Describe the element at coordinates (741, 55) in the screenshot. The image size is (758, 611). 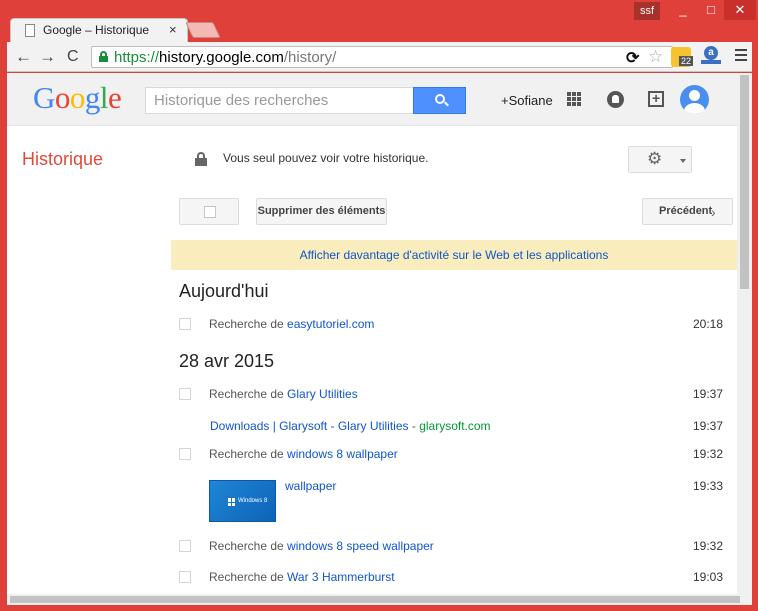
I see `menu-icon` at that location.